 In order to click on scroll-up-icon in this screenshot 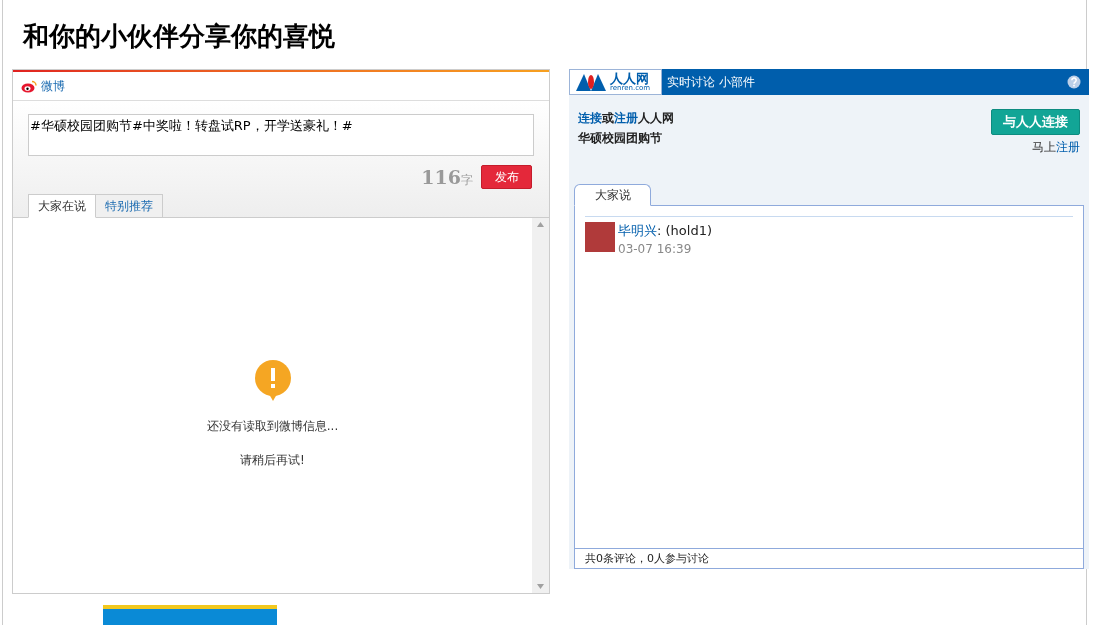, I will do `click(540, 224)`.